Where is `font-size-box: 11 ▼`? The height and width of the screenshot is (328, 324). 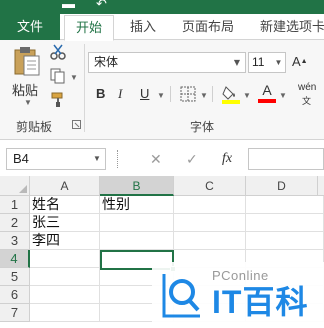
font-size-box: 11 ▼ is located at coordinates (267, 62).